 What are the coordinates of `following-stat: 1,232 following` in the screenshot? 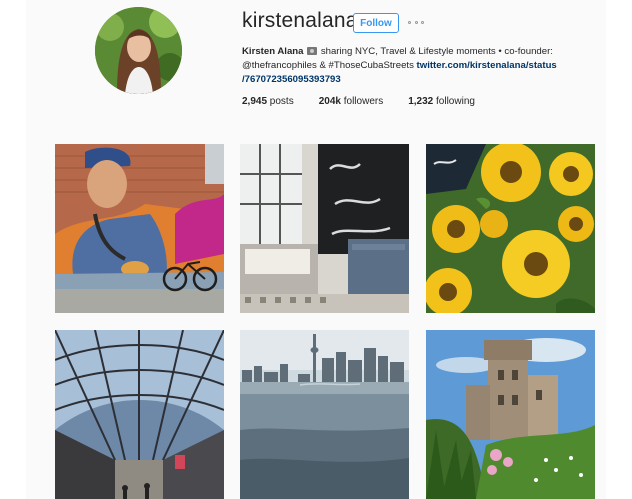 It's located at (441, 101).